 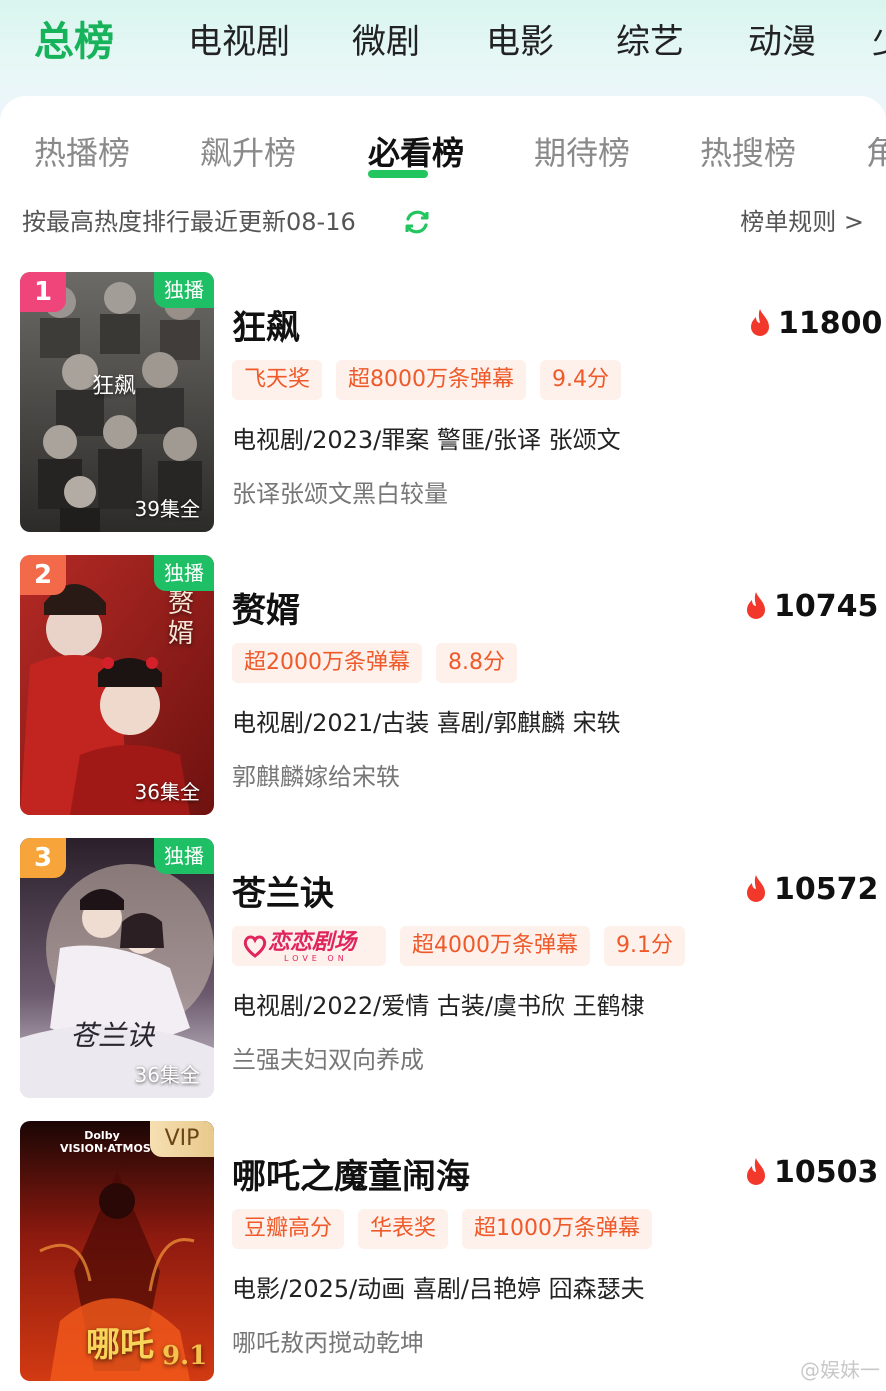 What do you see at coordinates (426, 440) in the screenshot?
I see `item-meta: 电视剧/2023/罪案 警匪/张译 张颂文` at bounding box center [426, 440].